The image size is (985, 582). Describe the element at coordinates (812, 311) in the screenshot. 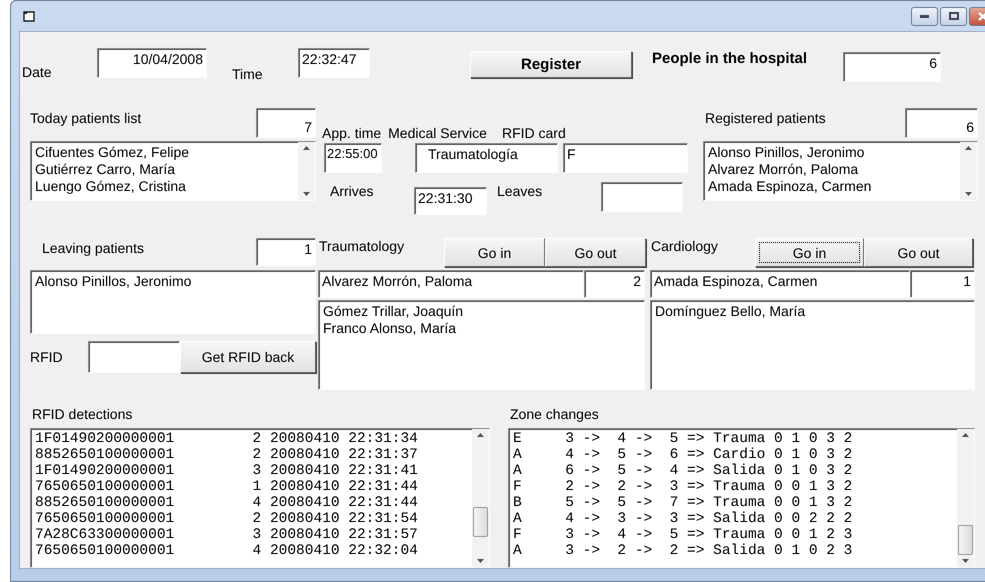

I see `list-item: Domínguez Bello, María` at that location.